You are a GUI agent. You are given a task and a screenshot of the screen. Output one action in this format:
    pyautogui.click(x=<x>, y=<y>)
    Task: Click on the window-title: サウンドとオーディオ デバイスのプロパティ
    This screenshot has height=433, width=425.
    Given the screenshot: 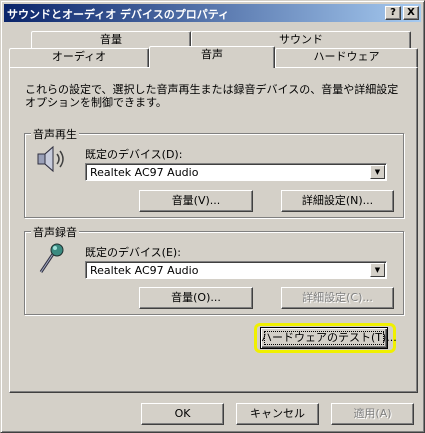 What is the action you would take?
    pyautogui.click(x=118, y=14)
    